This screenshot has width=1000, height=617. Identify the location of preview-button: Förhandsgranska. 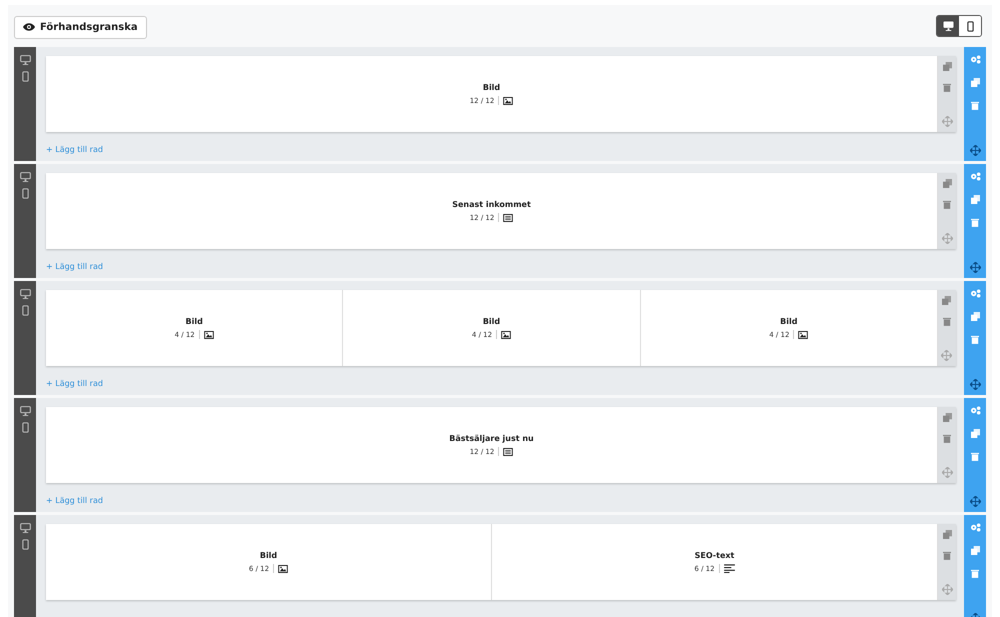
(80, 27).